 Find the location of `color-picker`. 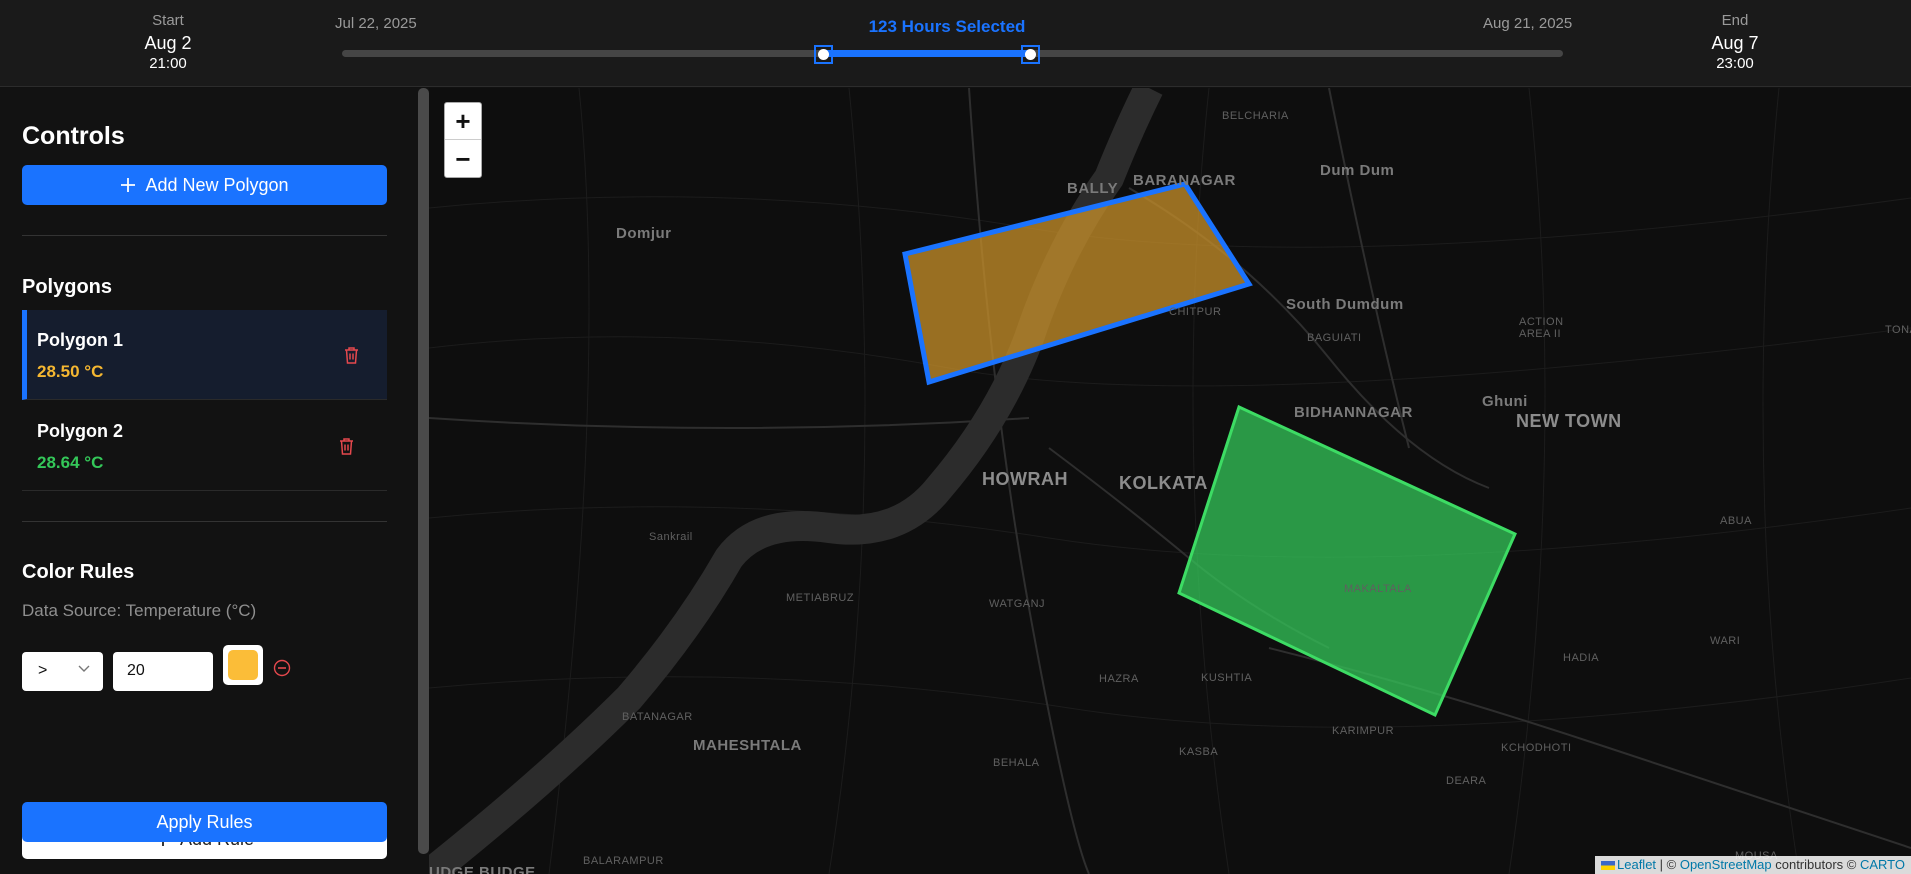

color-picker is located at coordinates (243, 665).